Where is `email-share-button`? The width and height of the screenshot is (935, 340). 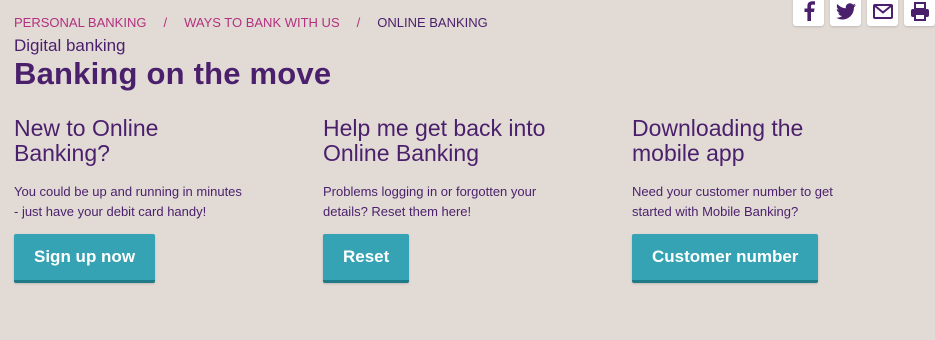 email-share-button is located at coordinates (882, 13).